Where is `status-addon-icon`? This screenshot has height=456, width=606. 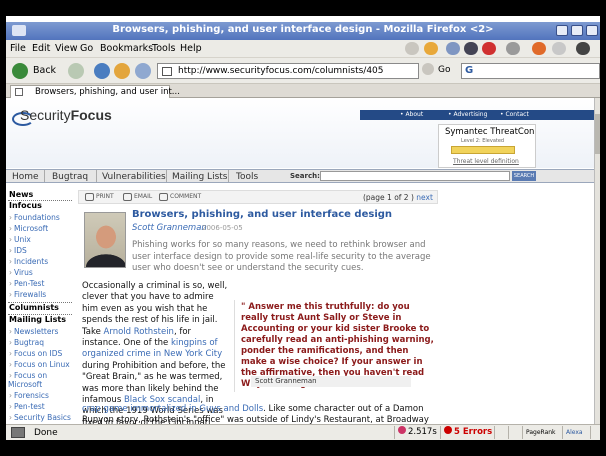 status-addon-icon is located at coordinates (501, 432).